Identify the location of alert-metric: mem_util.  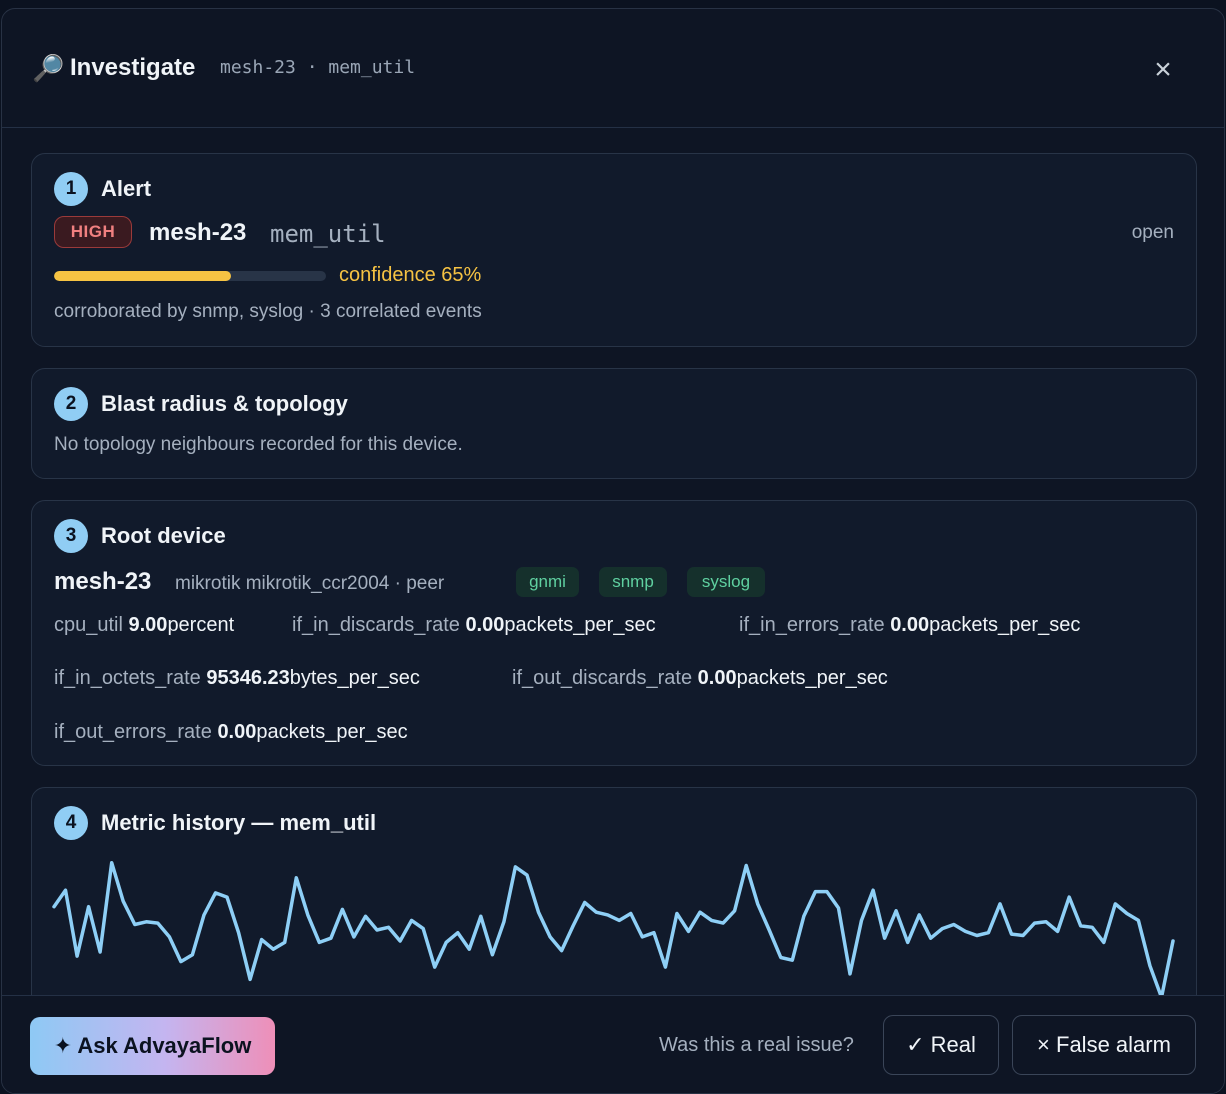
(328, 234).